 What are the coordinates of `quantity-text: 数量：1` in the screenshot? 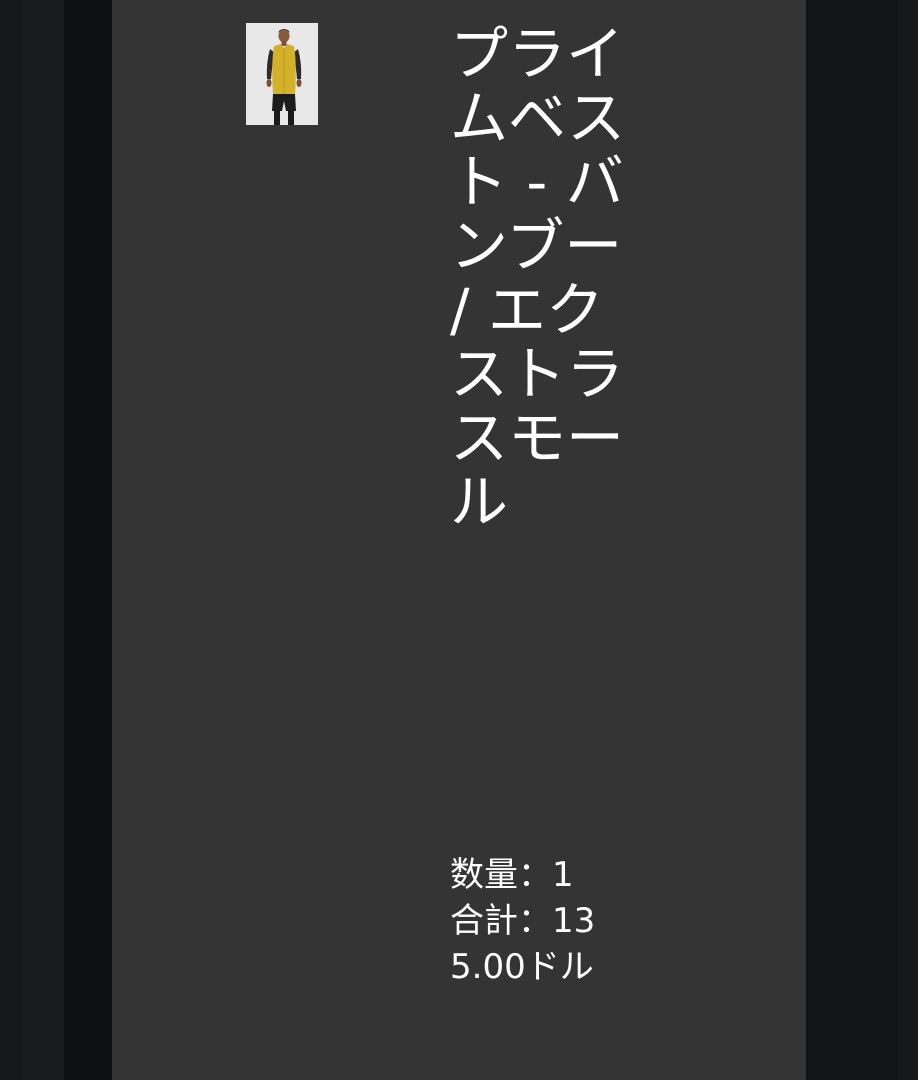 It's located at (512, 875).